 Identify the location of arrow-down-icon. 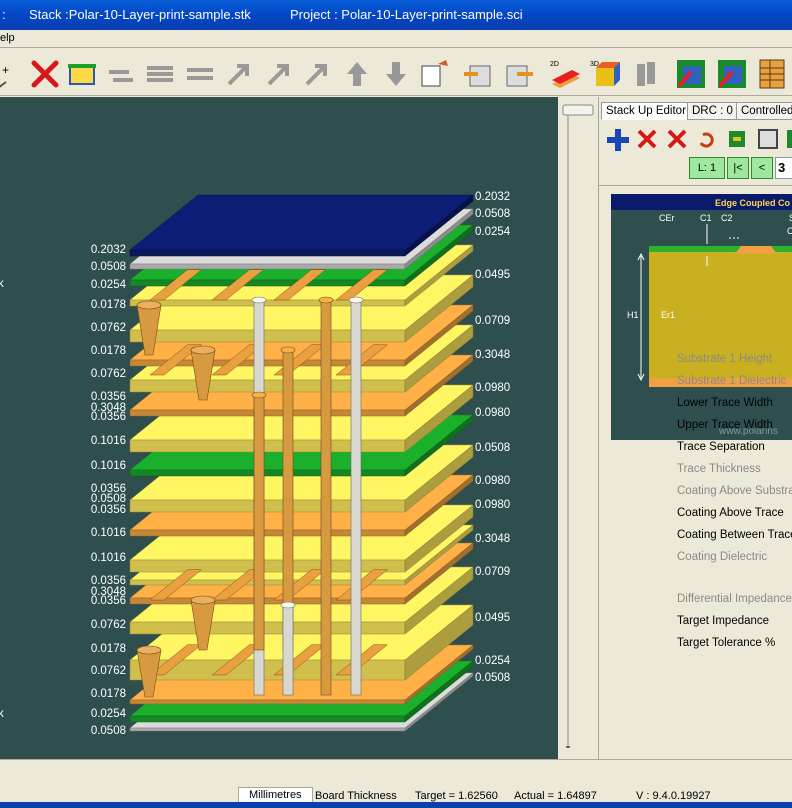
(396, 74).